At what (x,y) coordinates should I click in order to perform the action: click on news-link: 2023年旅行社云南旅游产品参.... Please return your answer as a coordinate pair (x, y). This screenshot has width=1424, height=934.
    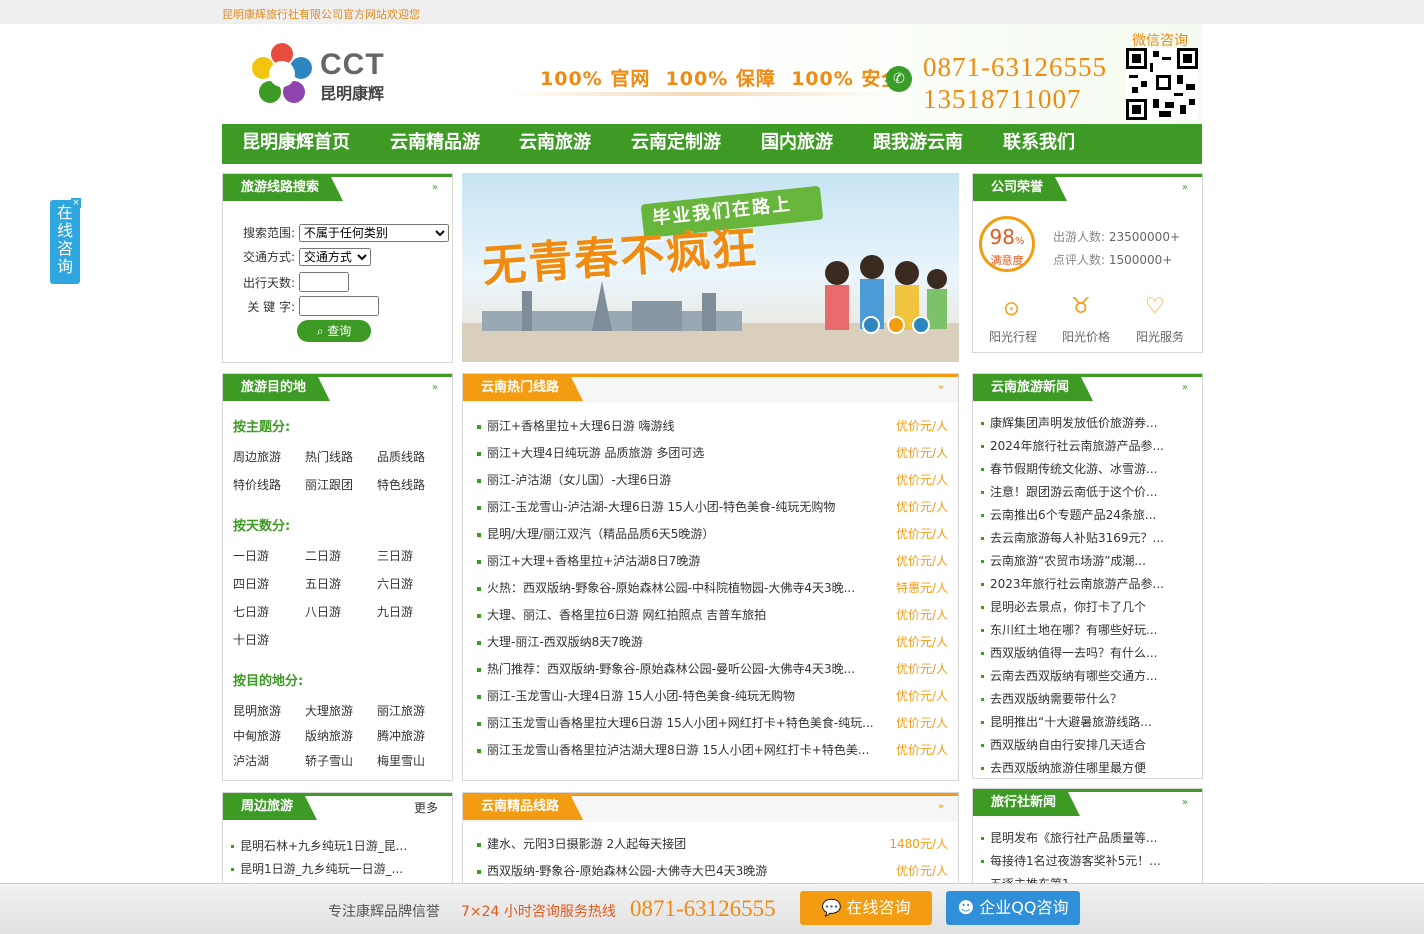
    Looking at the image, I should click on (1072, 583).